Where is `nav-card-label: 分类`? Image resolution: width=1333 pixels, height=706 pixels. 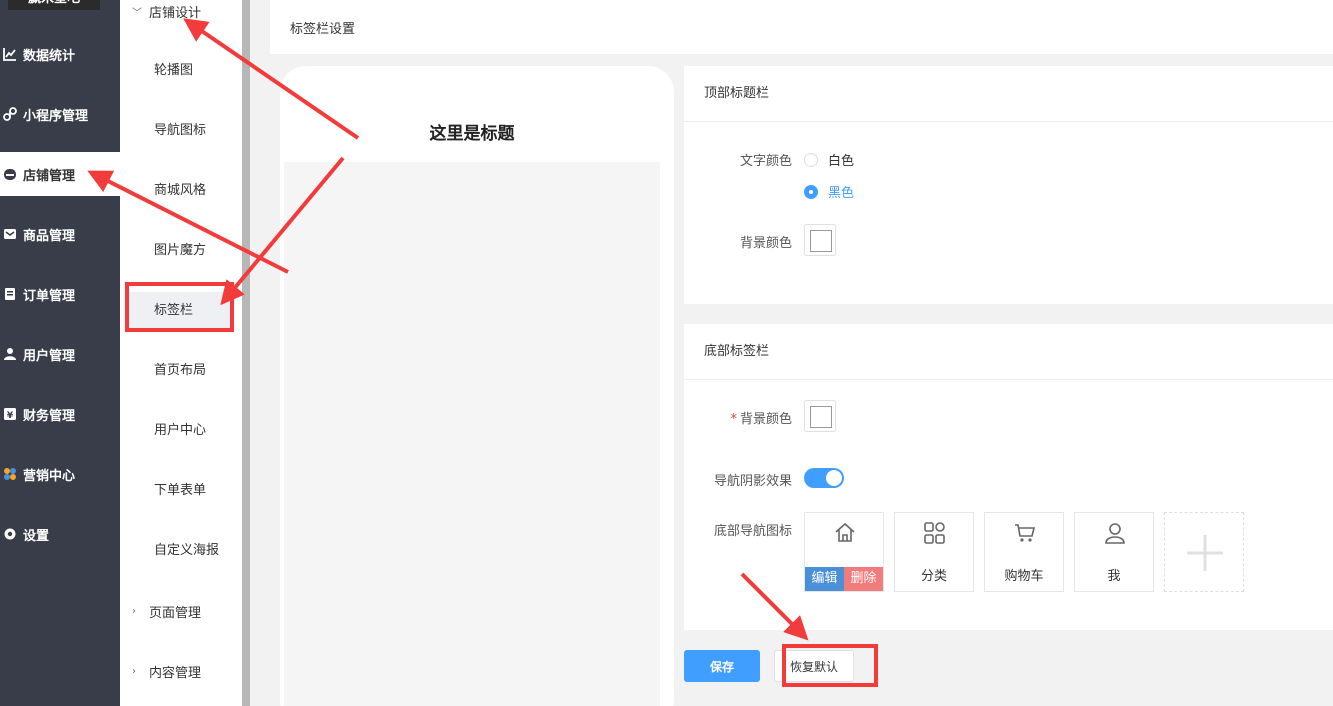 nav-card-label: 分类 is located at coordinates (933, 576).